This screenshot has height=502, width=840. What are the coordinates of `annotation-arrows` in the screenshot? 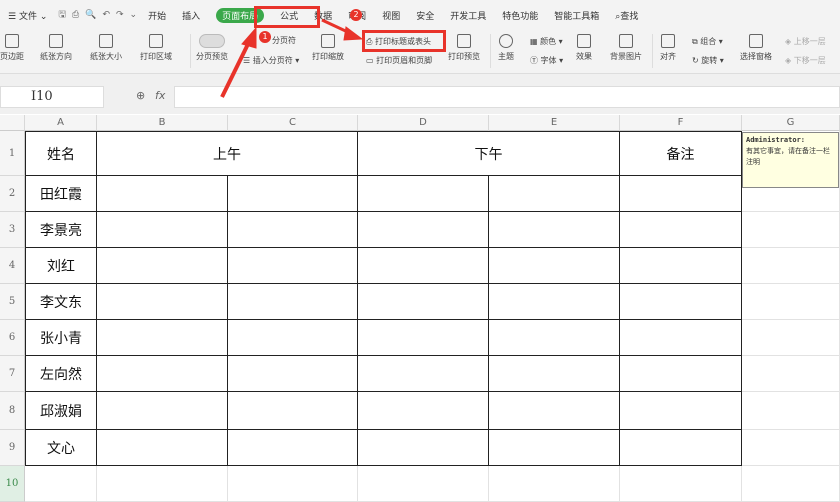 It's located at (292, 58).